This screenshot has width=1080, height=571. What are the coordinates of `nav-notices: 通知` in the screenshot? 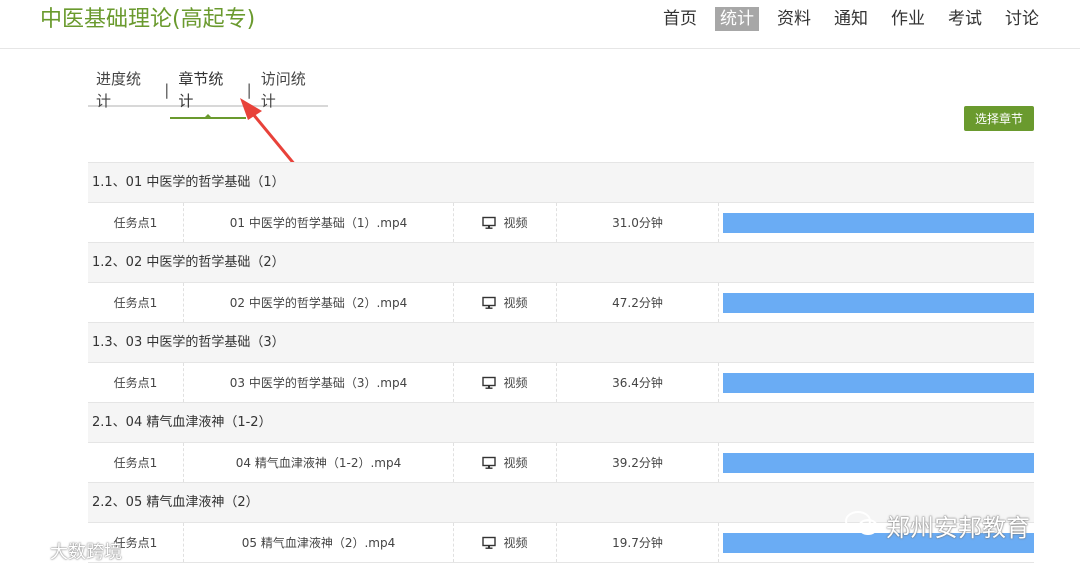 It's located at (851, 19).